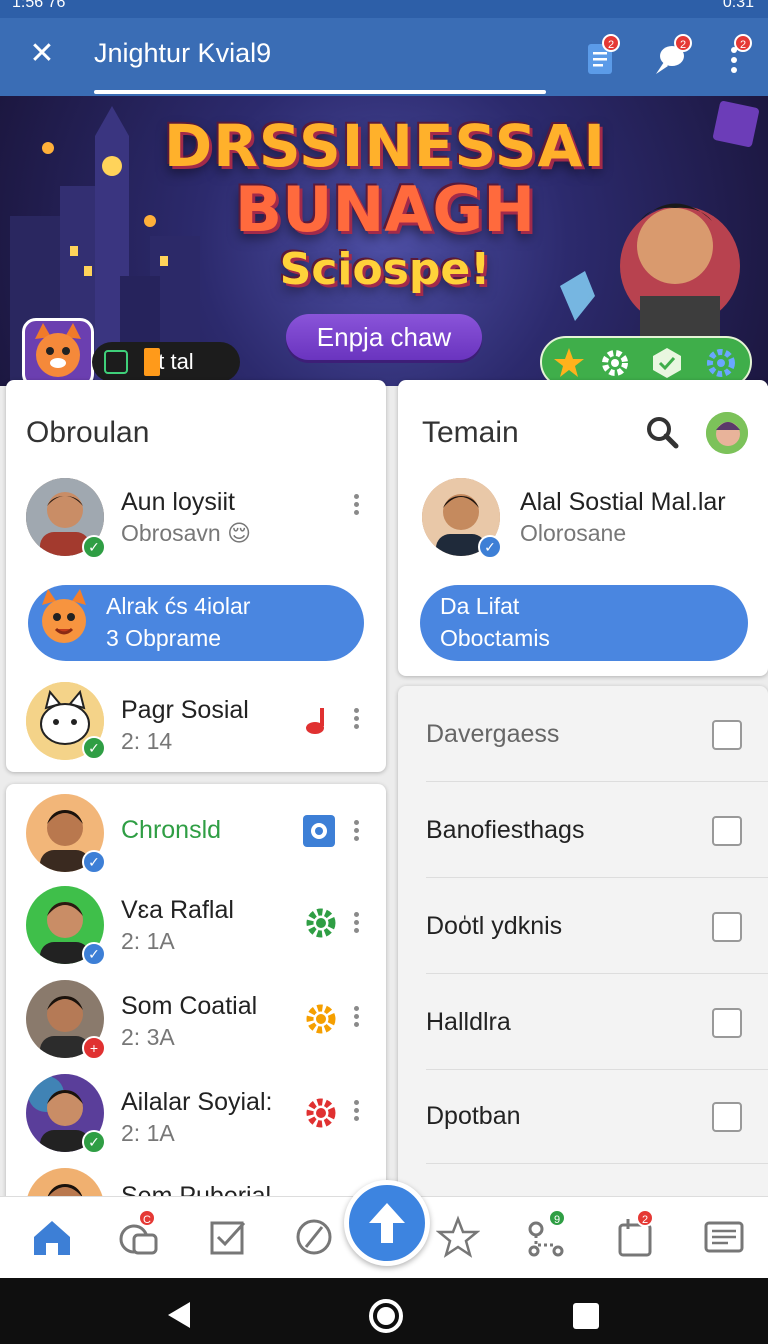  What do you see at coordinates (623, 502) in the screenshot?
I see `contact-name: Alal Sostial Mal.lar` at bounding box center [623, 502].